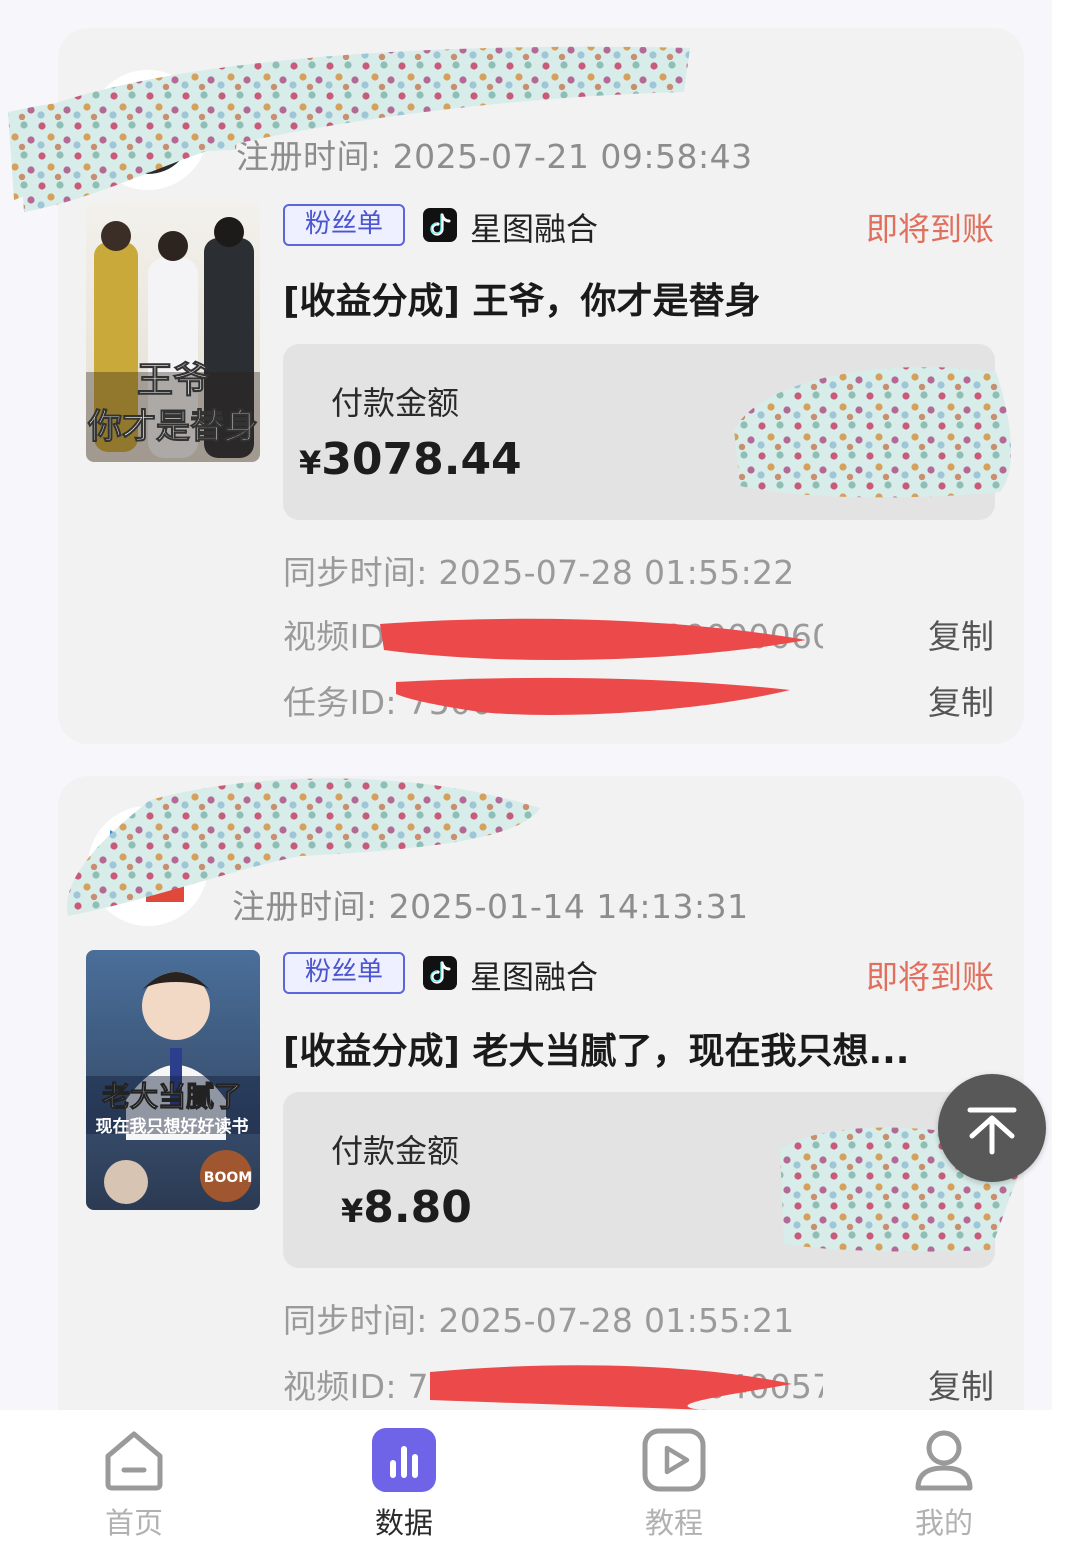 This screenshot has height=1556, width=1080. What do you see at coordinates (539, 572) in the screenshot?
I see `sync-time: 同步时间: 2025-07-28 01:55:22` at bounding box center [539, 572].